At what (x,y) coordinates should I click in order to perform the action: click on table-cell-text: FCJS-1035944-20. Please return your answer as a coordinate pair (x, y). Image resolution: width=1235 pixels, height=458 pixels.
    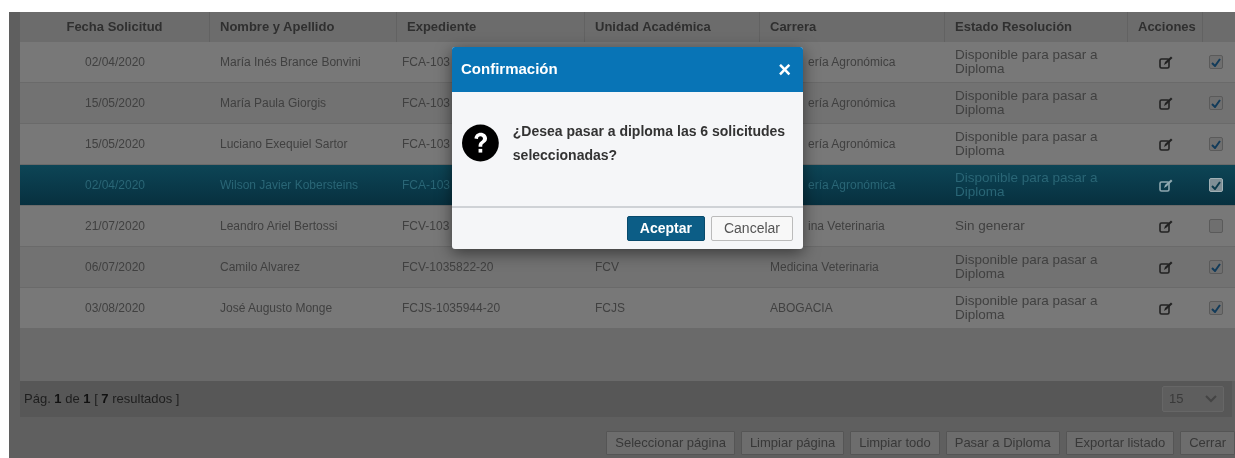
    Looking at the image, I should click on (451, 308).